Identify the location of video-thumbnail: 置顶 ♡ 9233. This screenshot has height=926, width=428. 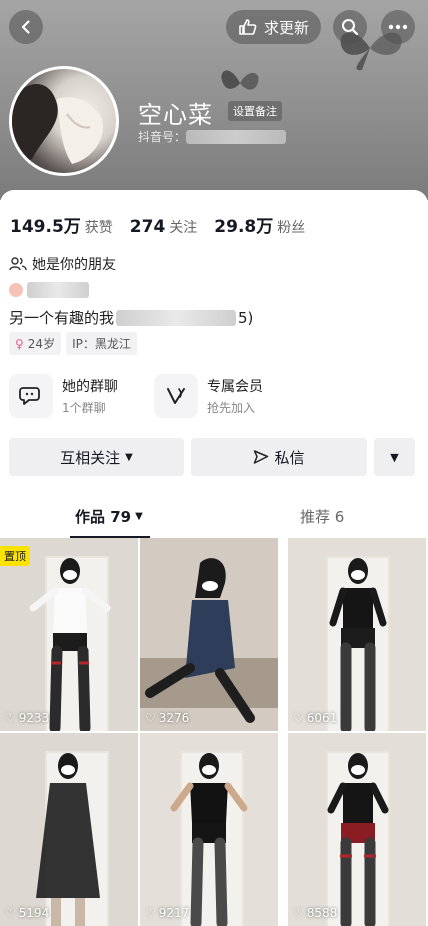
(69, 634).